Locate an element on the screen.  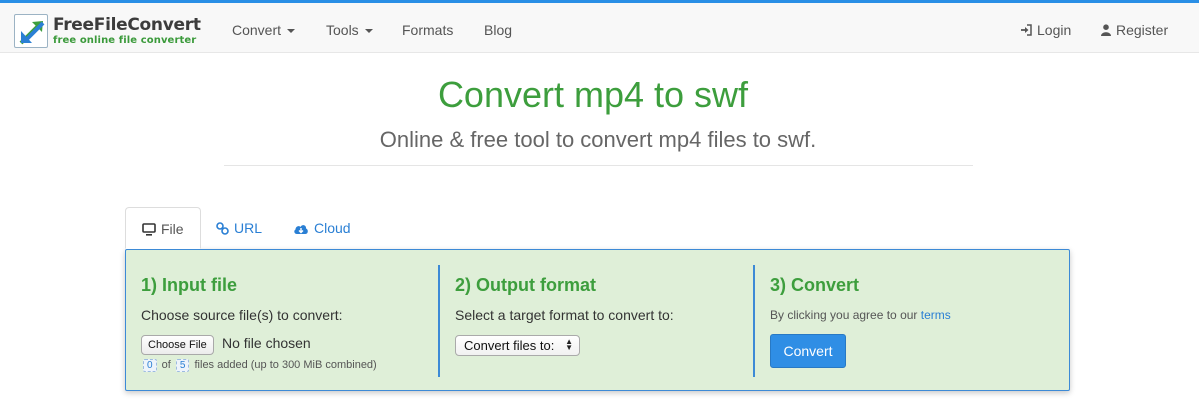
tab-file-label: File is located at coordinates (172, 229).